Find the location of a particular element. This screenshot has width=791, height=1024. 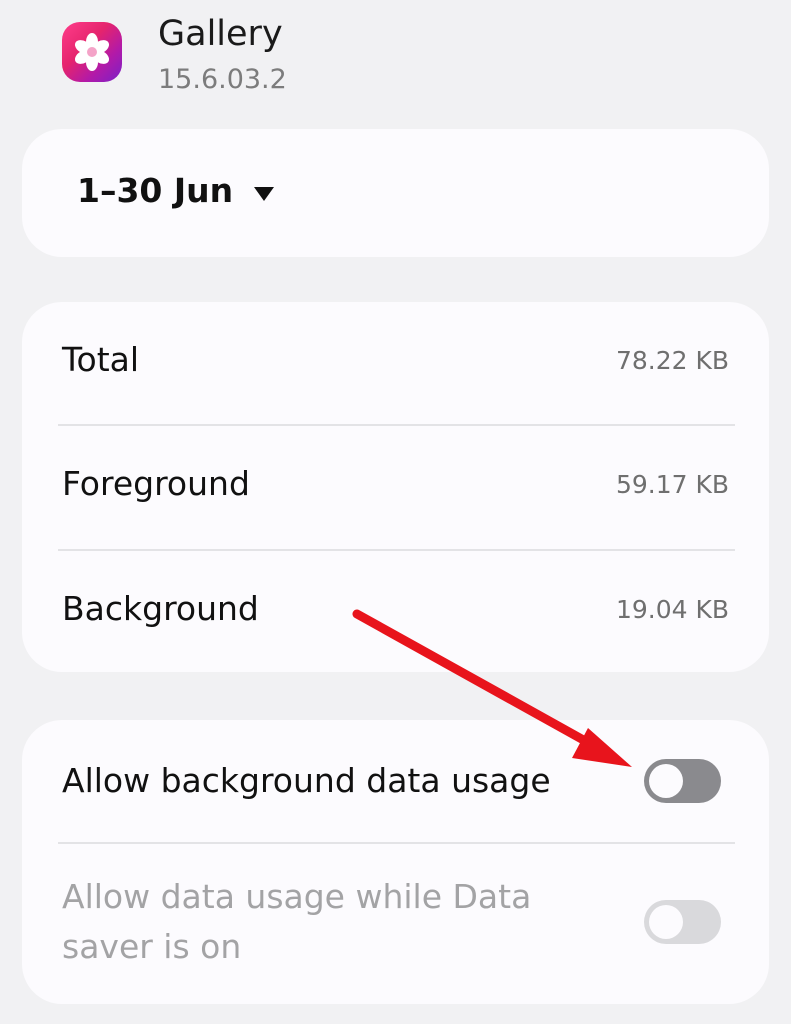

usage-label: Foreground is located at coordinates (156, 483).